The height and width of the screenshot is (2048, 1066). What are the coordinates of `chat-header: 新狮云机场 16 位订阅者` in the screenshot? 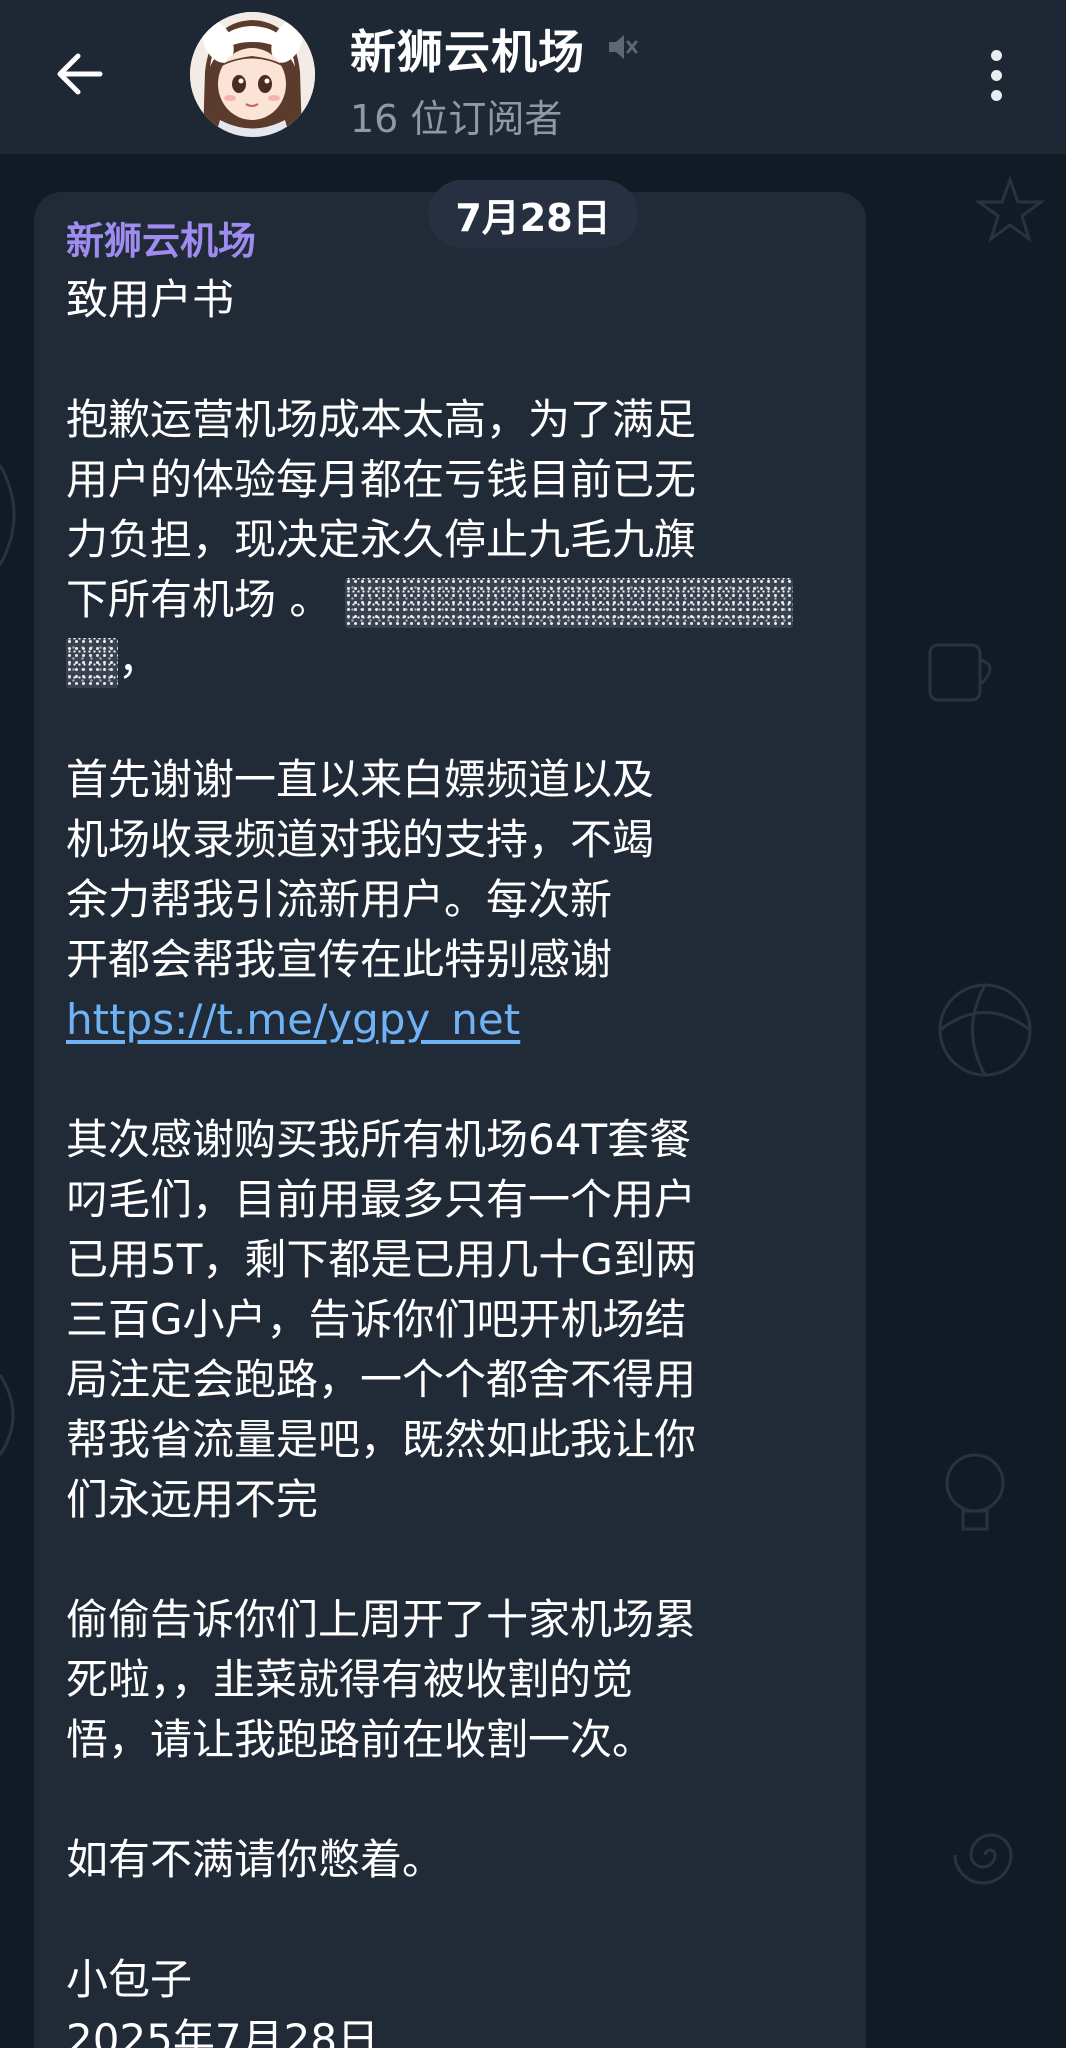 It's located at (533, 77).